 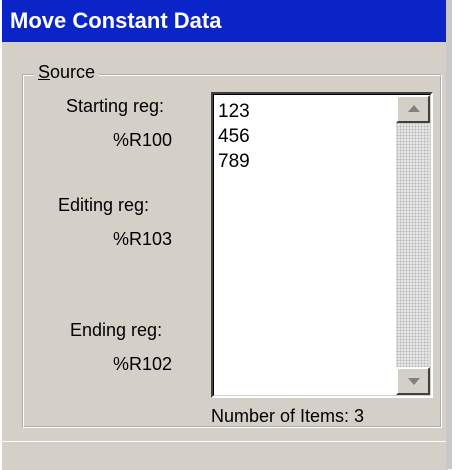 What do you see at coordinates (308, 111) in the screenshot?
I see `list-item: 123` at bounding box center [308, 111].